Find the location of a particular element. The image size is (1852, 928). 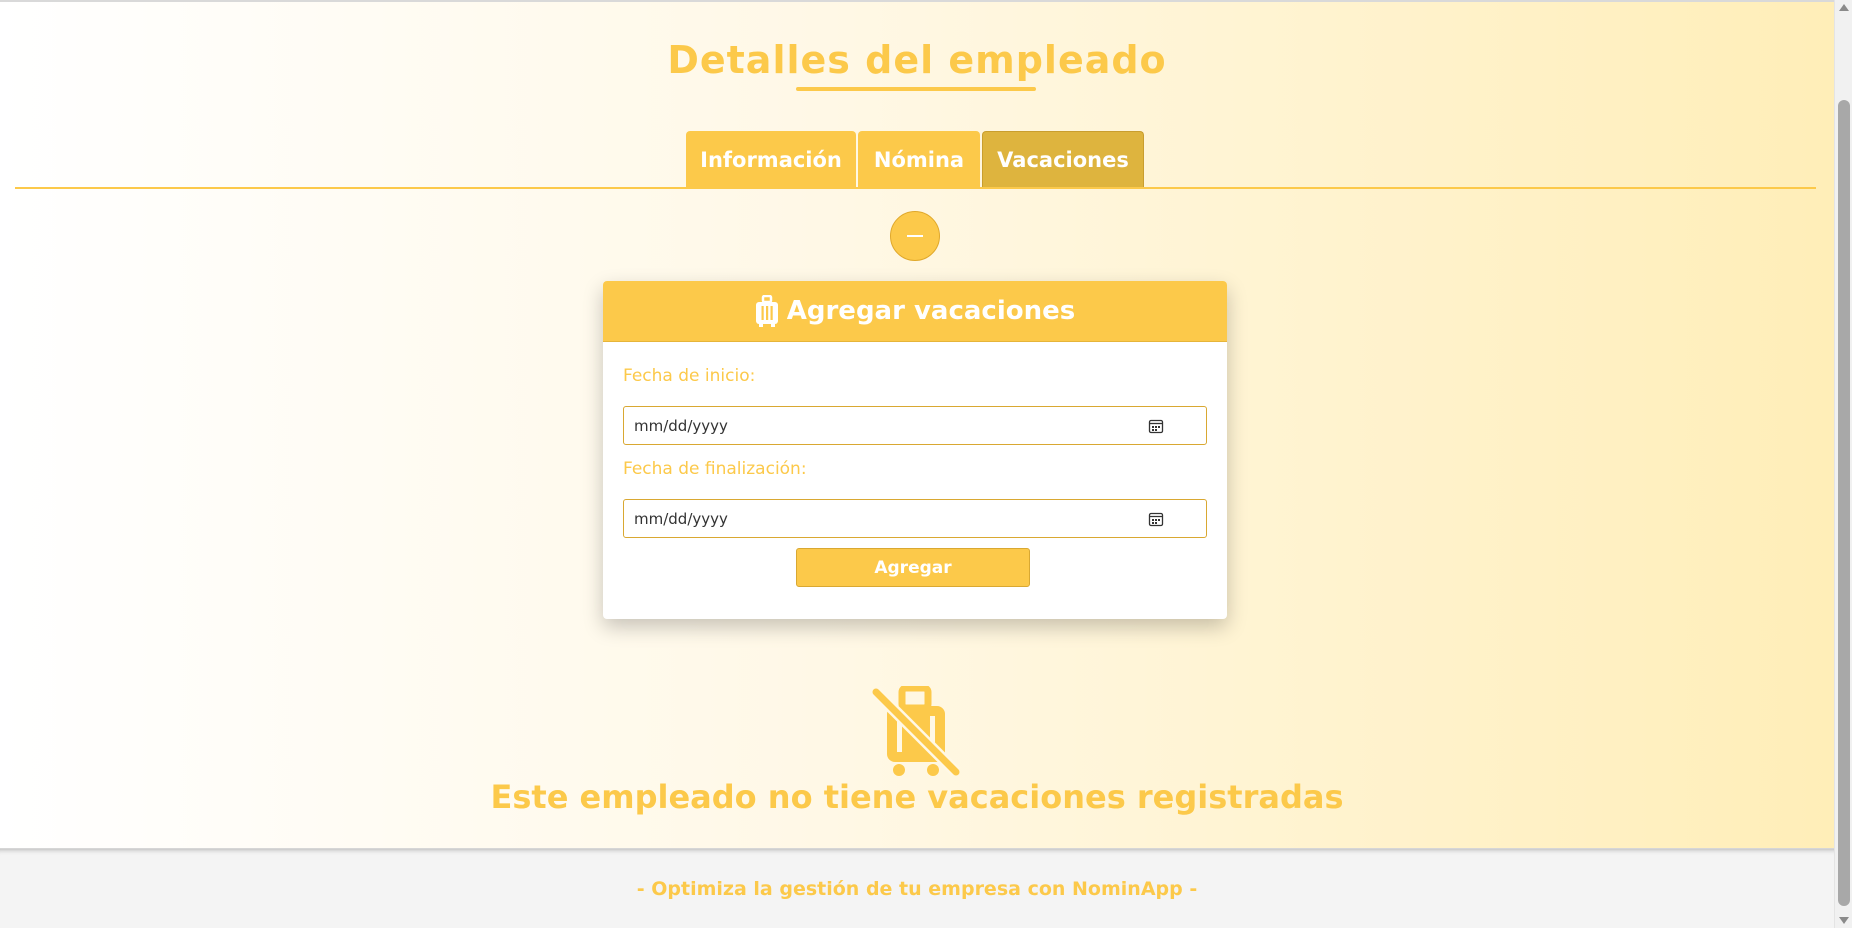

scroll-down-arrow-icon is located at coordinates (1844, 920).